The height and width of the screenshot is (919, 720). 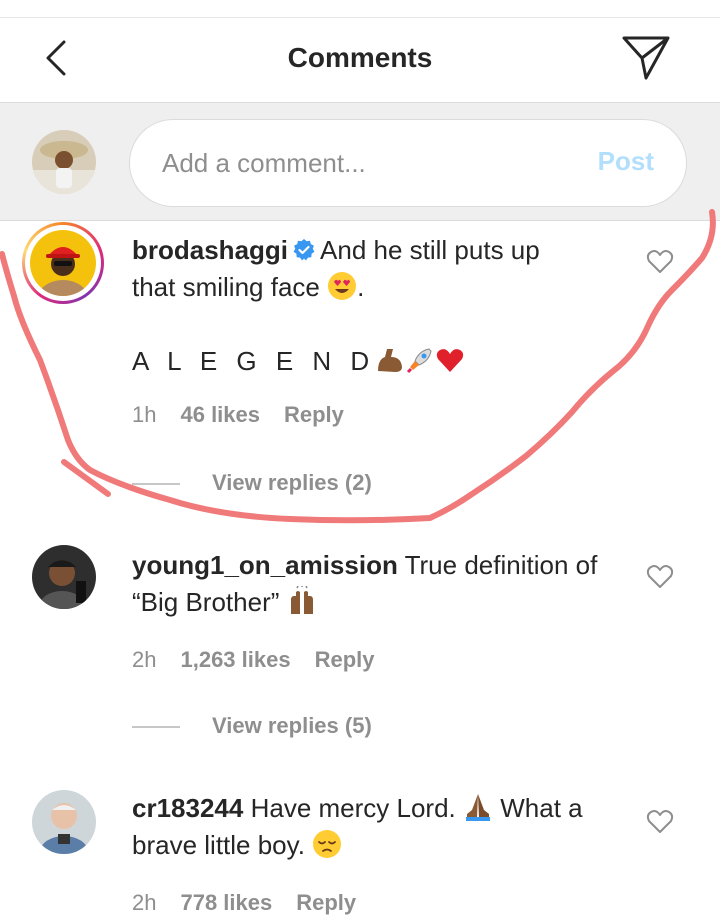 I want to click on comment-likes: 1,263 likes, so click(x=235, y=659).